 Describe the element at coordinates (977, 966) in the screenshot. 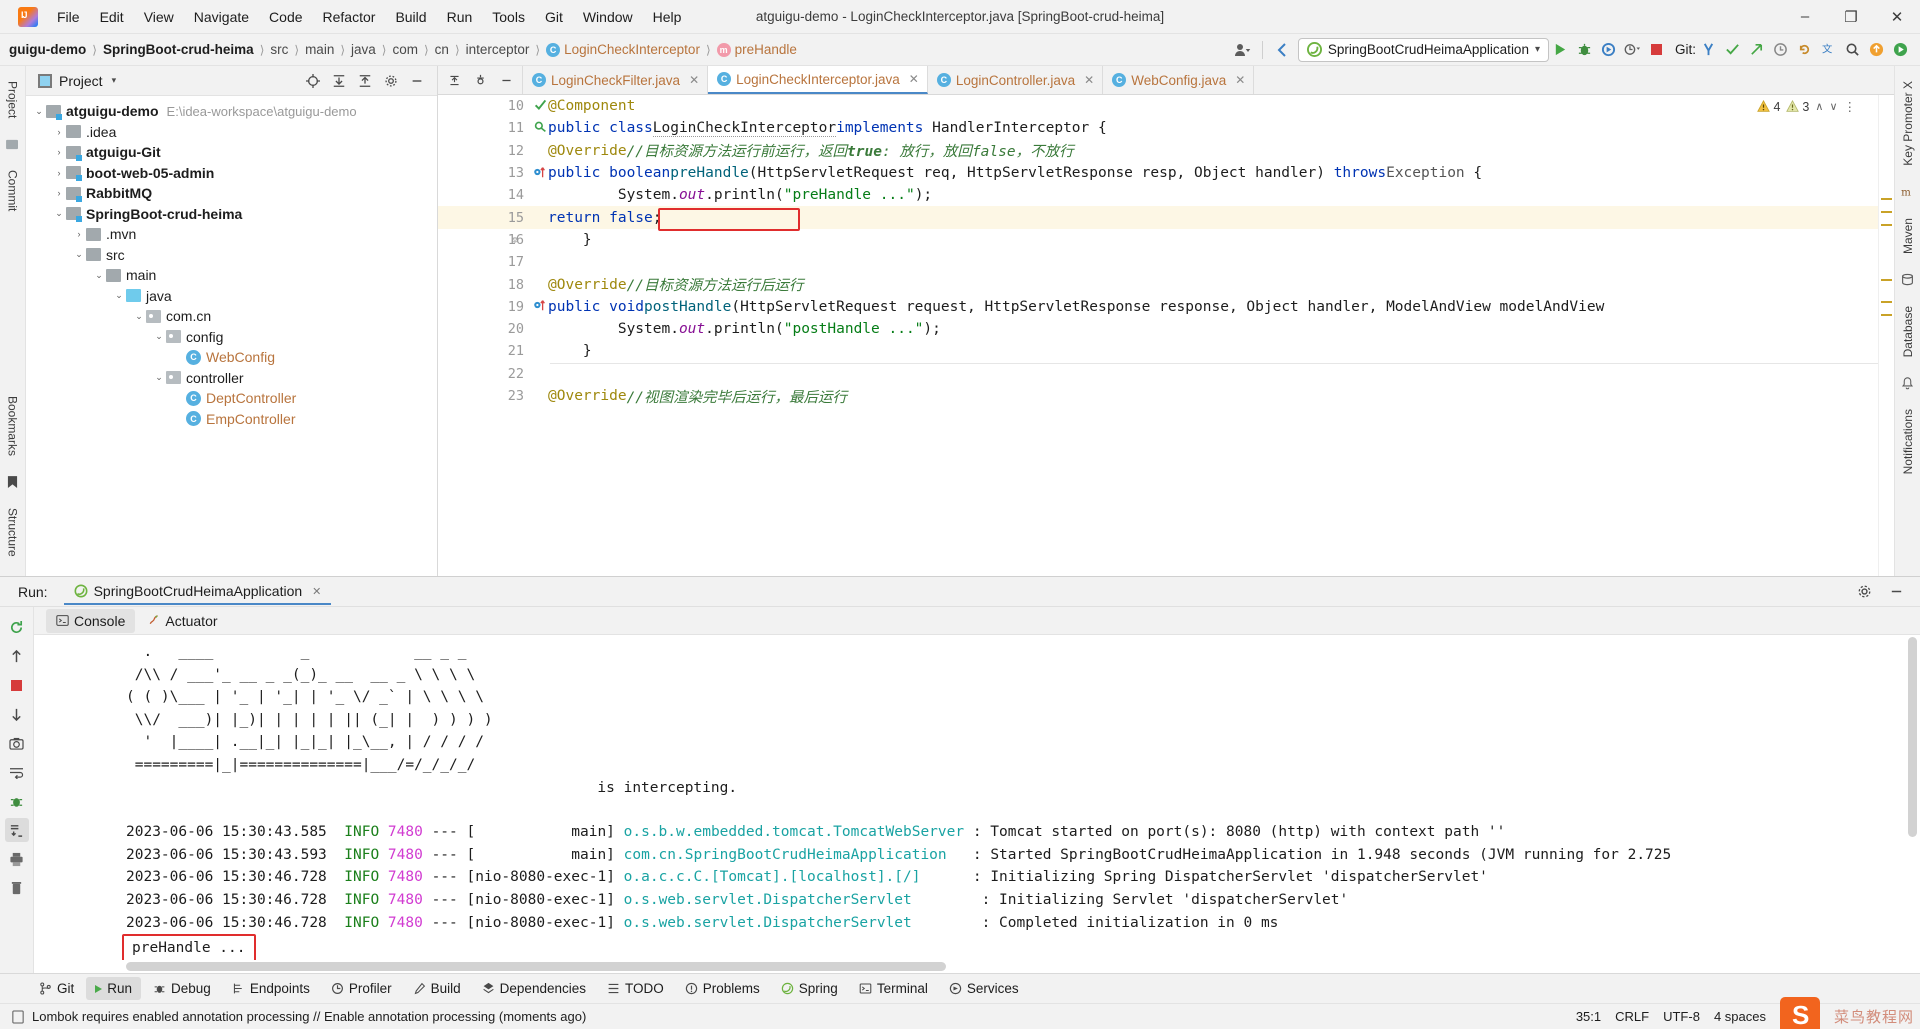

I see `console-horizontal-scrollbar` at that location.